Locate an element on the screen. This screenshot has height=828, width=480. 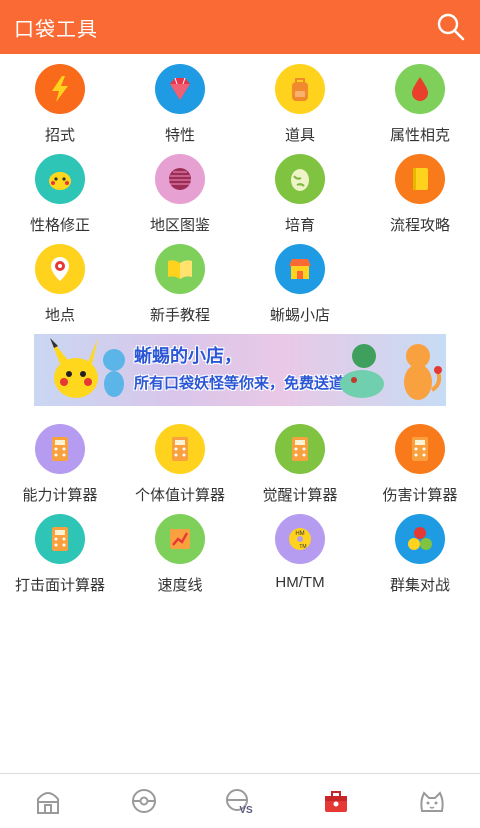
globe-icon is located at coordinates (180, 179).